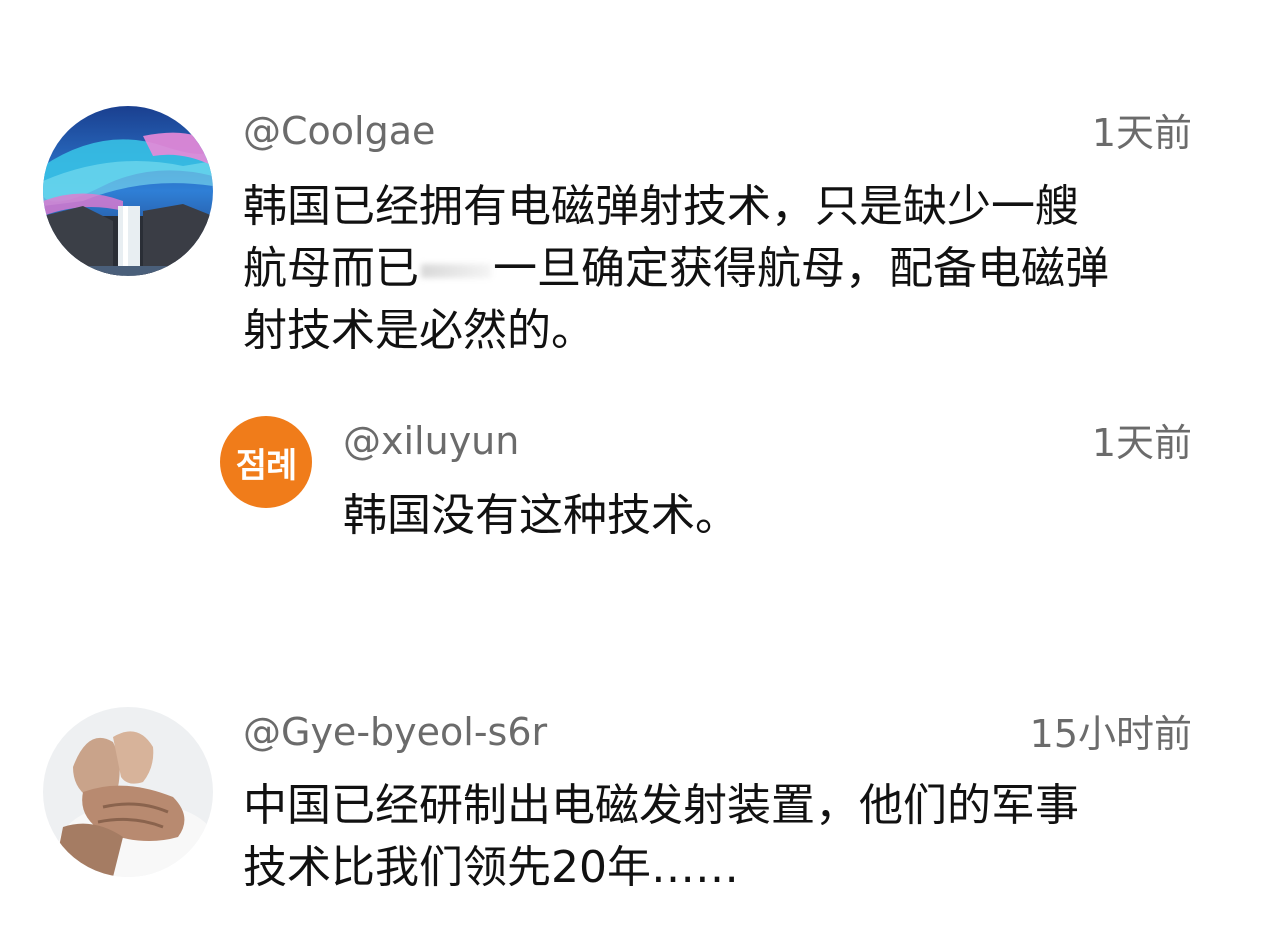 The image size is (1280, 927). I want to click on comment-text-line: 中国已经研制出电磁发射装置，他们的军事, so click(661, 805).